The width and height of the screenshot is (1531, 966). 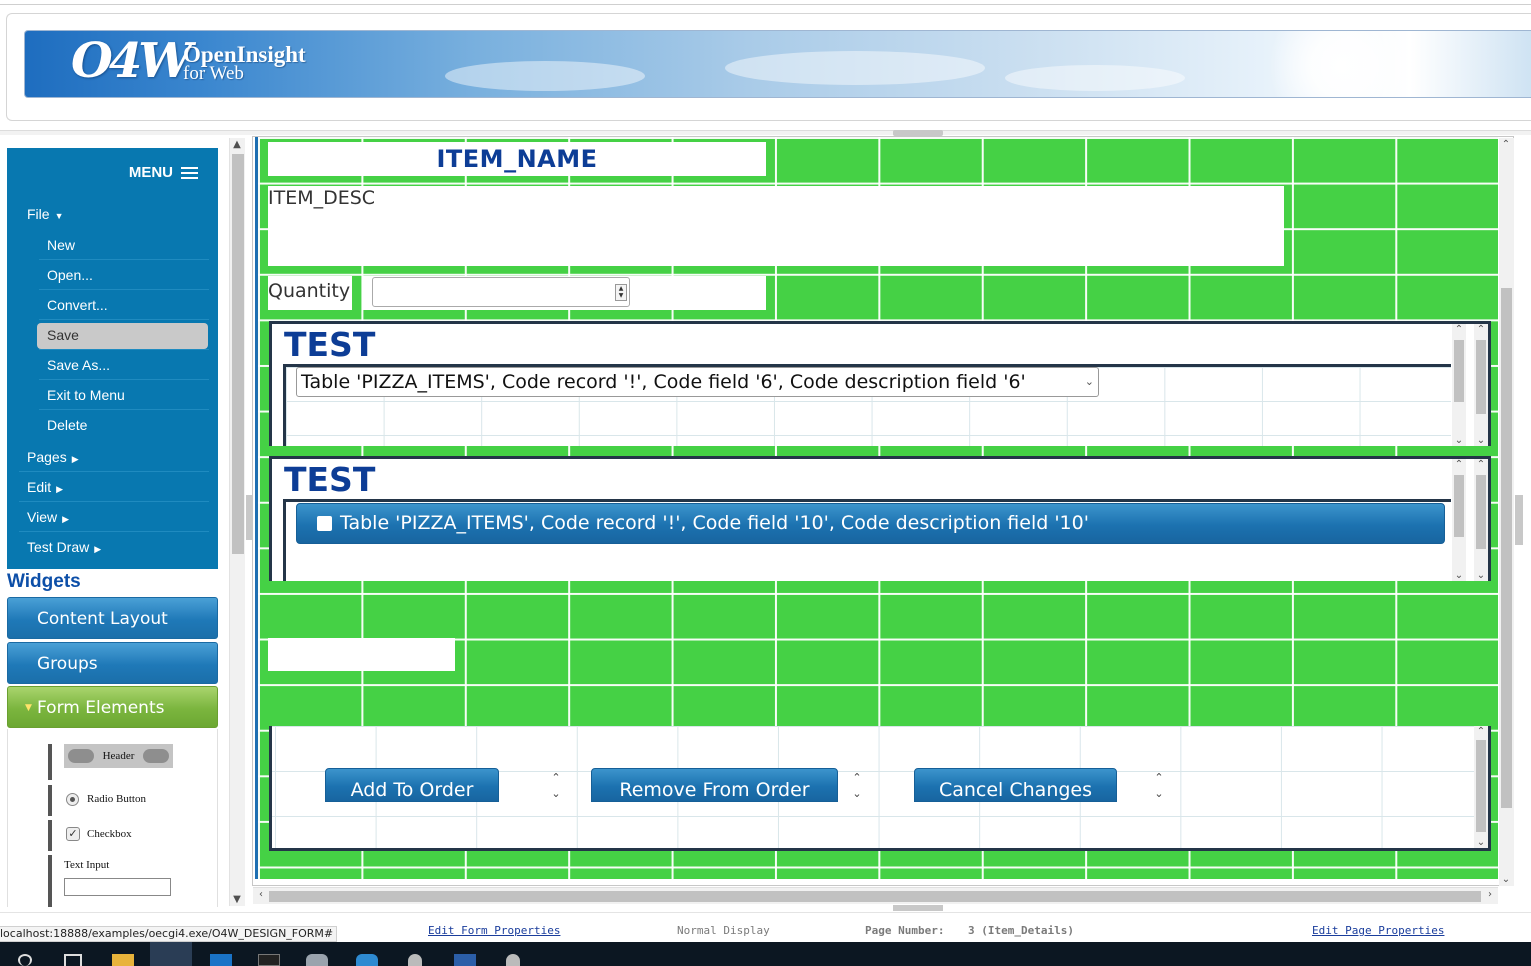 What do you see at coordinates (25, 960) in the screenshot?
I see `search-icon` at bounding box center [25, 960].